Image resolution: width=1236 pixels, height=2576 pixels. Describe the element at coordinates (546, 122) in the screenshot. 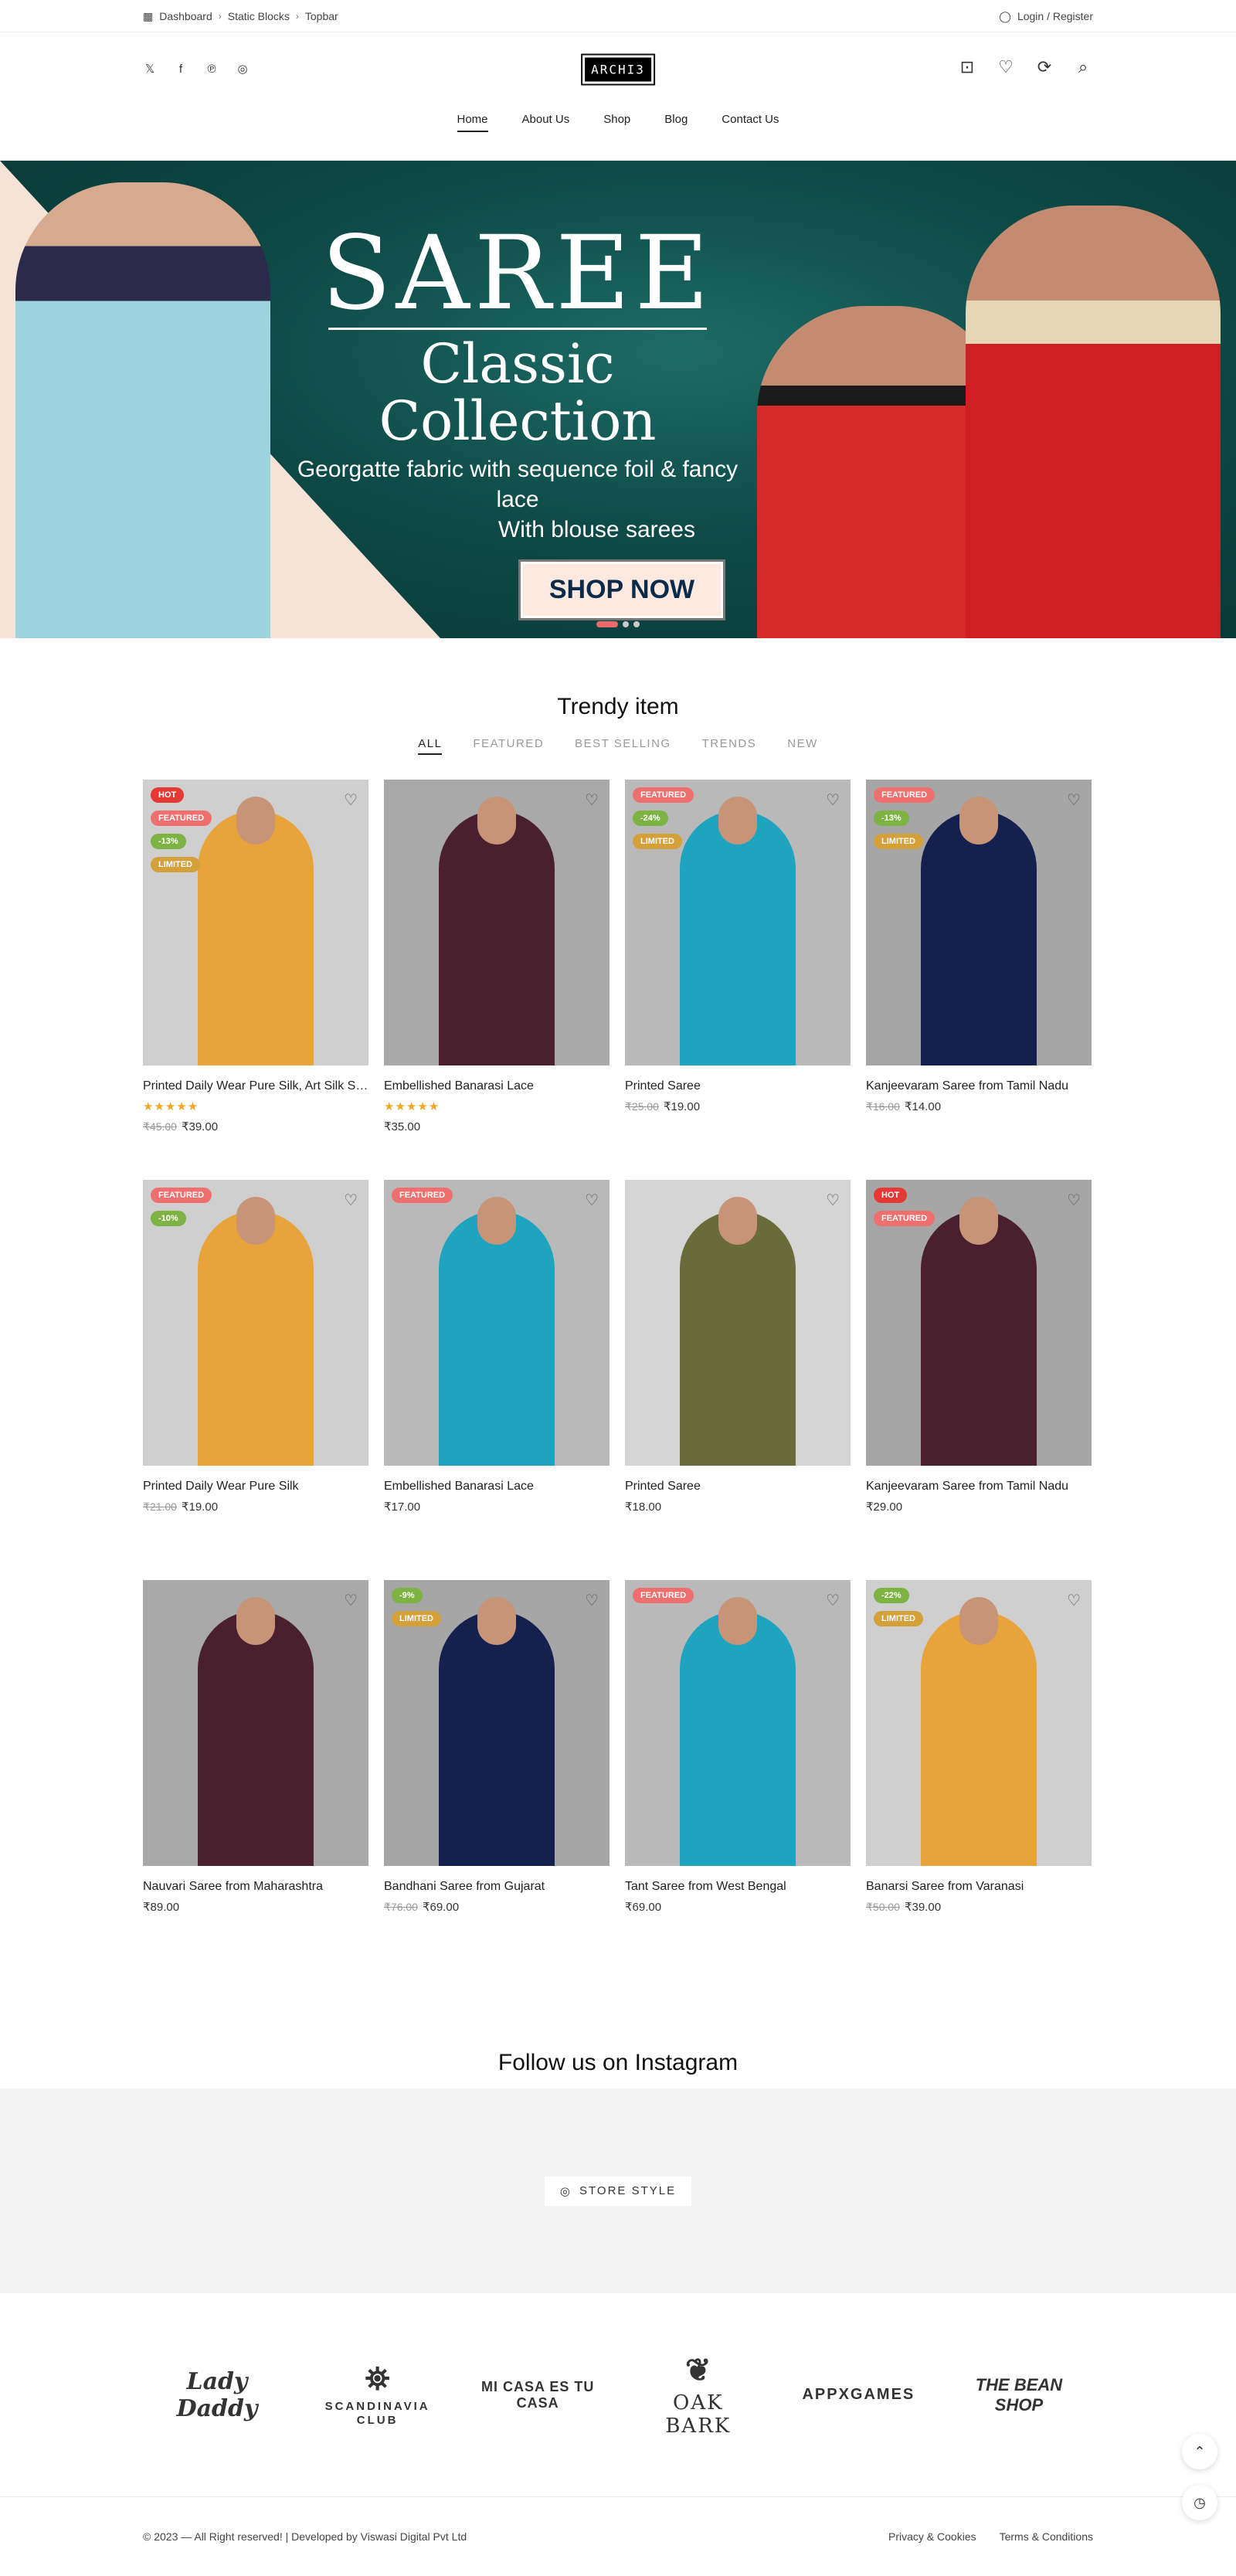

I see `nav-about-us: About Us` at that location.